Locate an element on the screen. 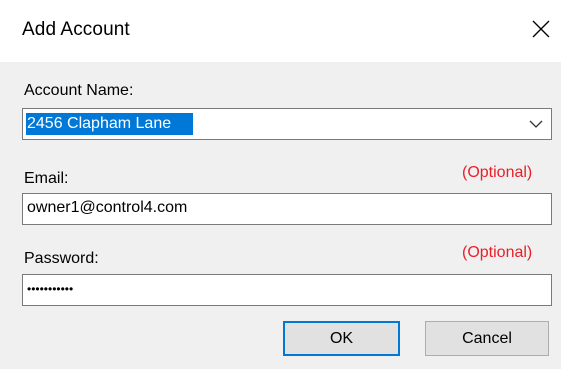 Image resolution: width=561 pixels, height=369 pixels. close-button is located at coordinates (541, 29).